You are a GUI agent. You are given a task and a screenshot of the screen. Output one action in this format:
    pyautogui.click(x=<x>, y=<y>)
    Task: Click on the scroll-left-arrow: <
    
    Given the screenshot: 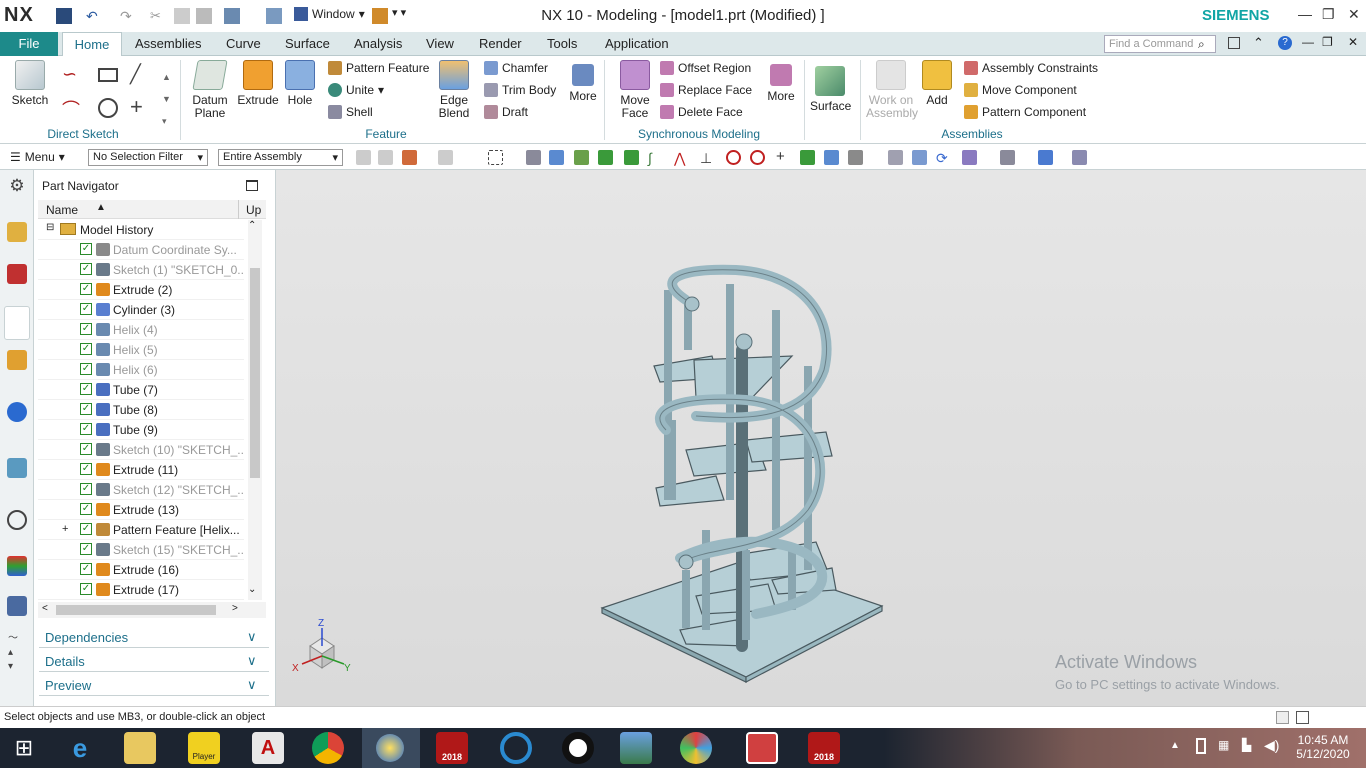 What is the action you would take?
    pyautogui.click(x=45, y=608)
    